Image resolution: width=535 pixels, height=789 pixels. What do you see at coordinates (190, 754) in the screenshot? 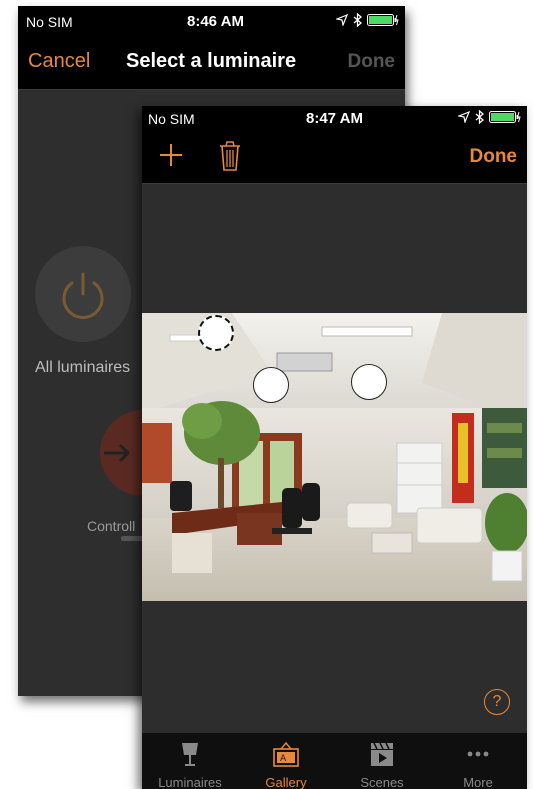
I see `lamp-icon` at bounding box center [190, 754].